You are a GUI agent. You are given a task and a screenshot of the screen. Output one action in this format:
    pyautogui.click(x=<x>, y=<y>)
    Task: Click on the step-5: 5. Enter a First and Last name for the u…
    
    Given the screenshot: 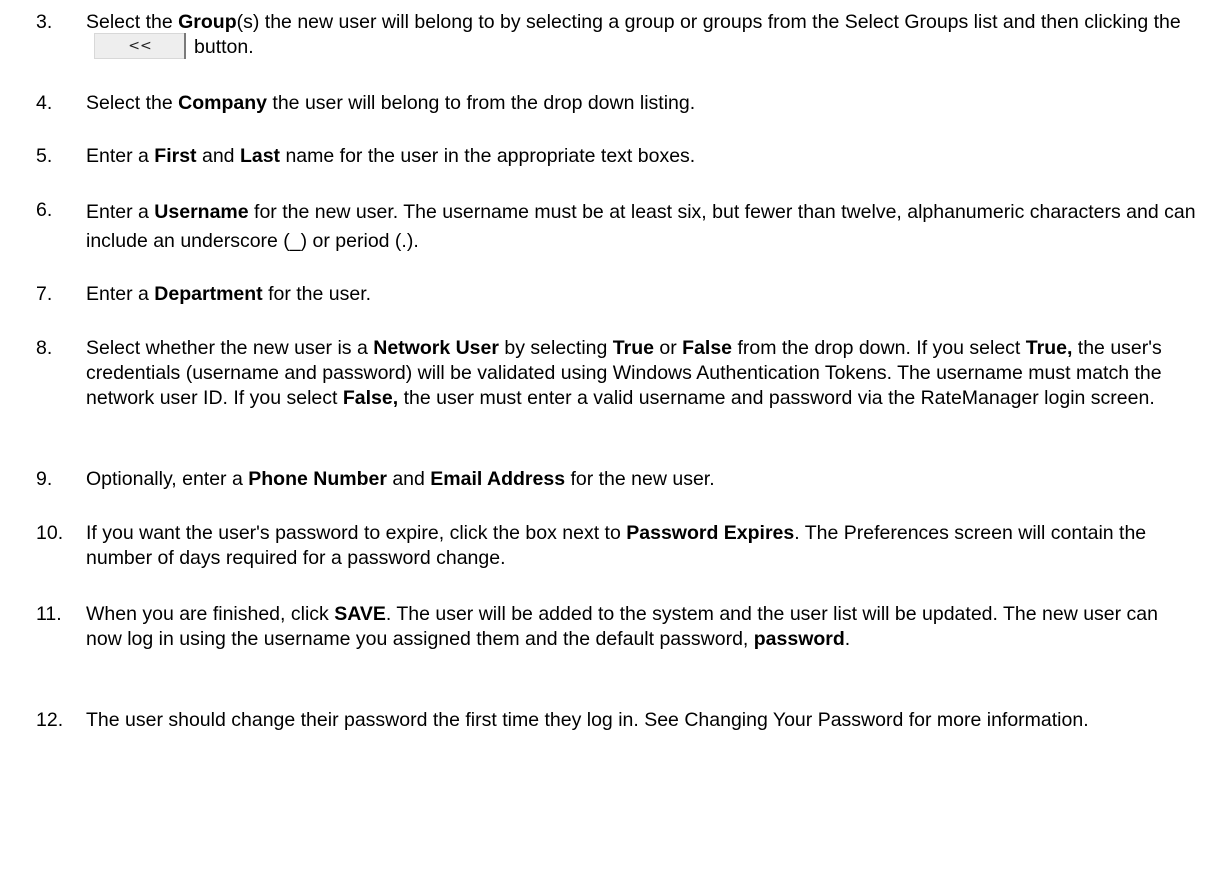 What is the action you would take?
    pyautogui.click(x=616, y=156)
    